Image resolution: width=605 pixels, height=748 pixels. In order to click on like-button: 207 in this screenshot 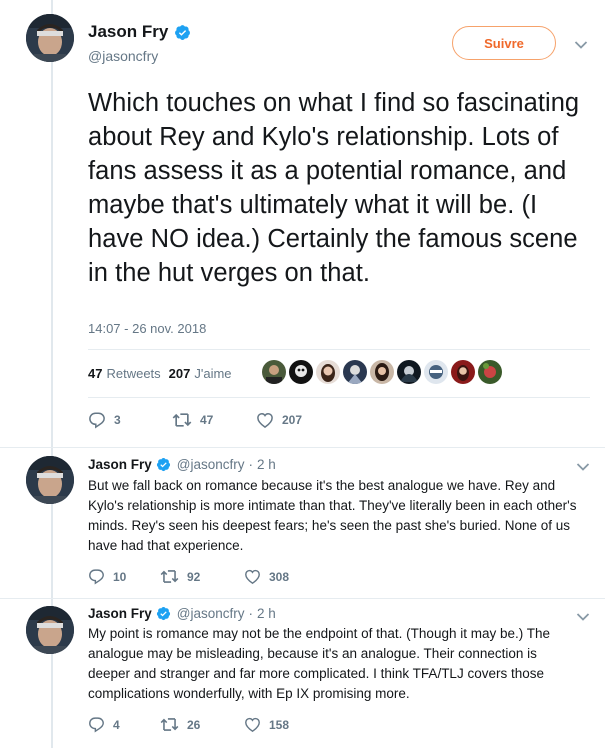, I will do `click(298, 420)`.